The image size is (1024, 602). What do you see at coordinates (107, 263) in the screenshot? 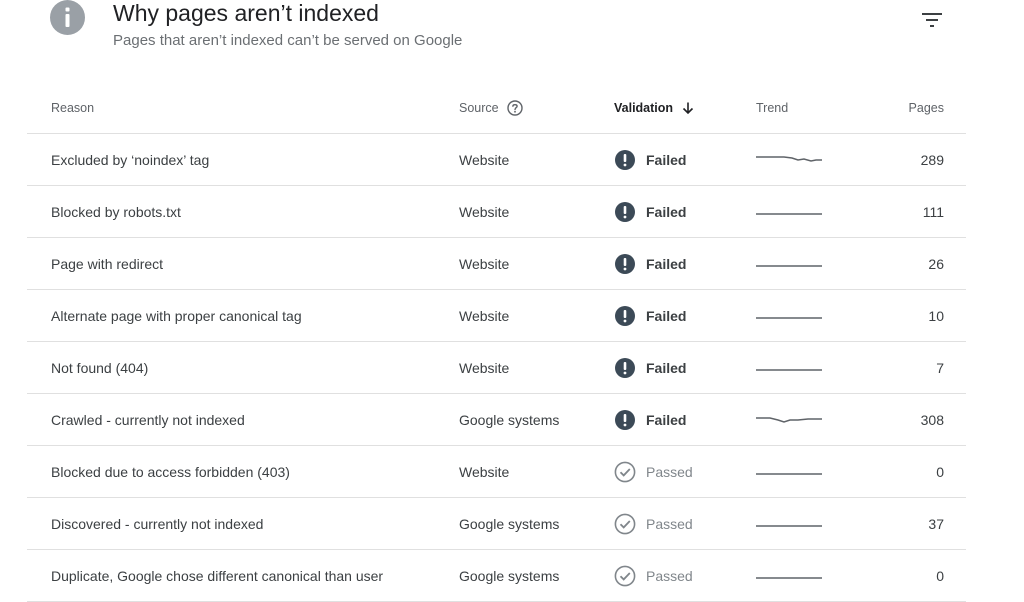
I see `reason-cell: Page with redirect` at bounding box center [107, 263].